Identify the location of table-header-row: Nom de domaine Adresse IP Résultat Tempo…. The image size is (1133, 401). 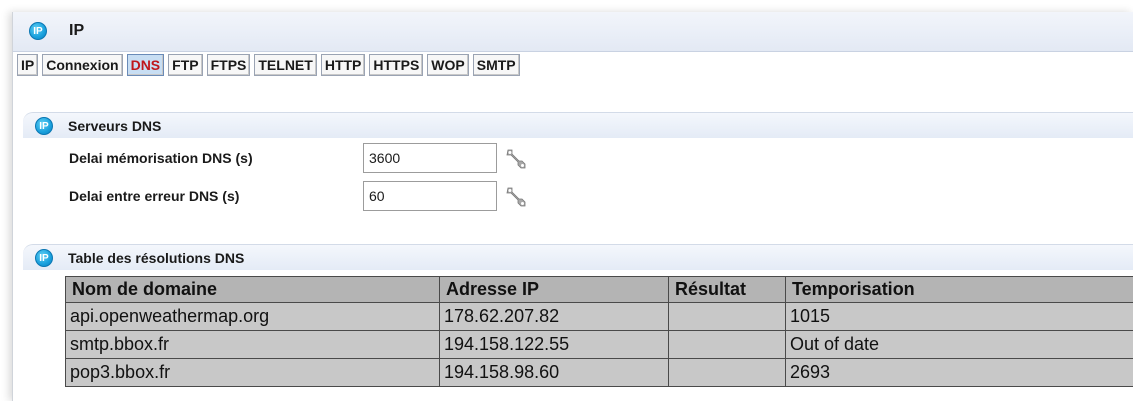
(599, 289).